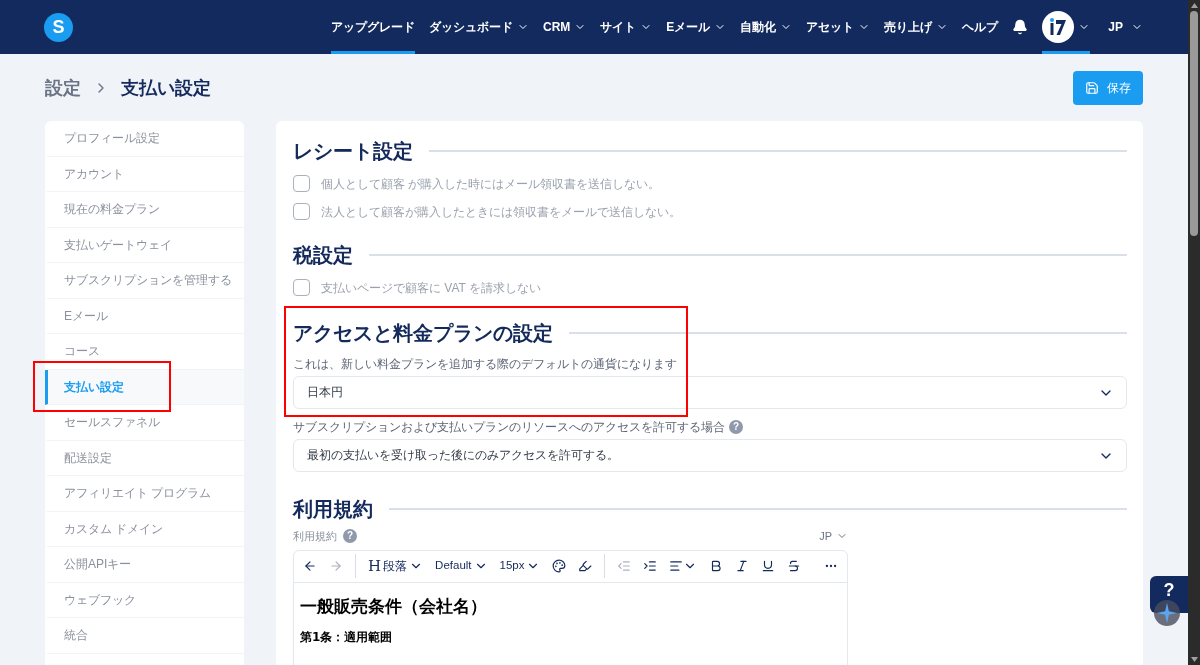  What do you see at coordinates (916, 27) in the screenshot?
I see `nav-menu-item: 売り上げ` at bounding box center [916, 27].